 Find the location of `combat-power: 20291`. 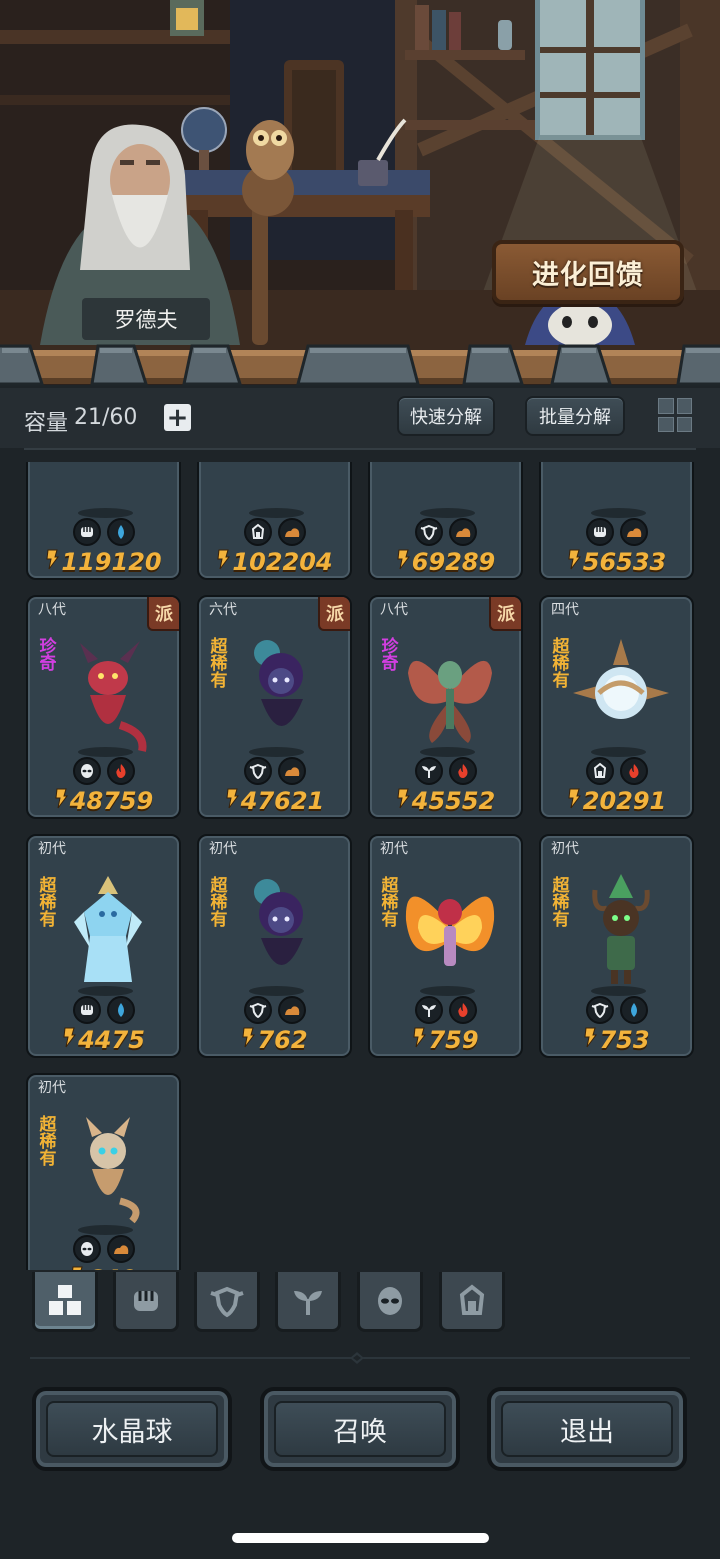

combat-power: 20291 is located at coordinates (616, 801).